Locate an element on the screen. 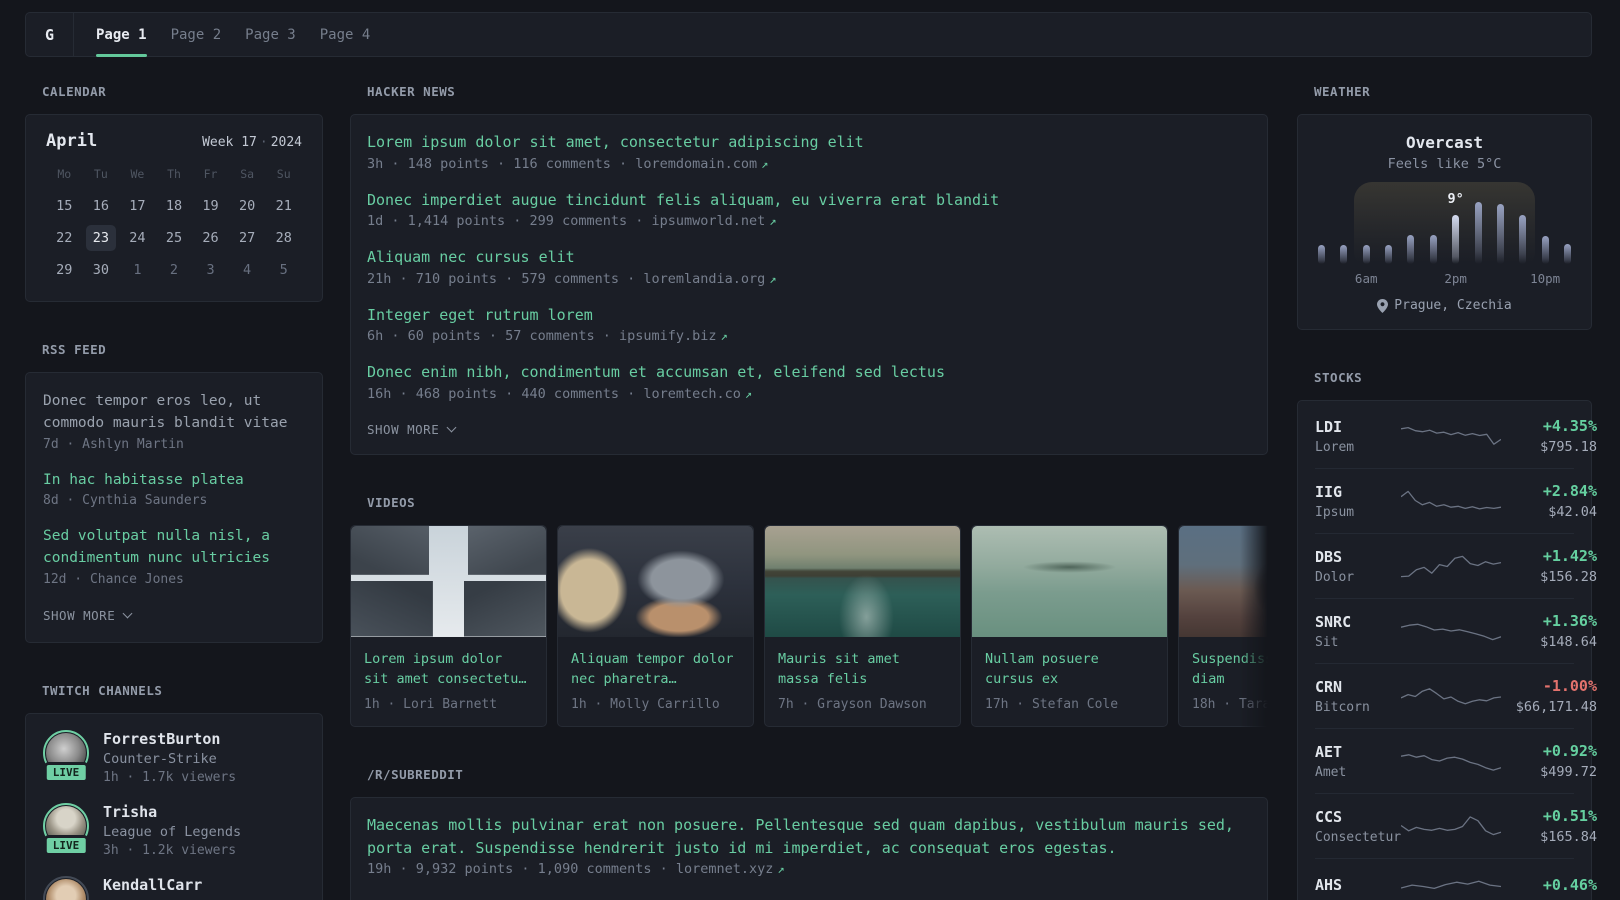 The width and height of the screenshot is (1620, 900). weekday-label: Mo is located at coordinates (64, 174).